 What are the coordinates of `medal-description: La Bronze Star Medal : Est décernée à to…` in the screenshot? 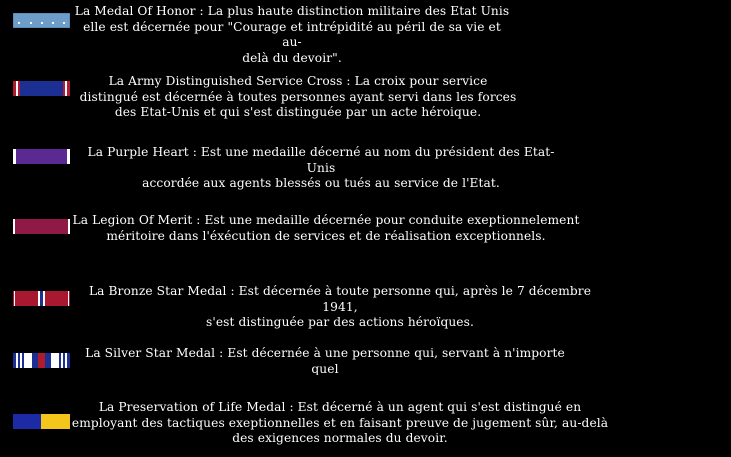 It's located at (340, 306).